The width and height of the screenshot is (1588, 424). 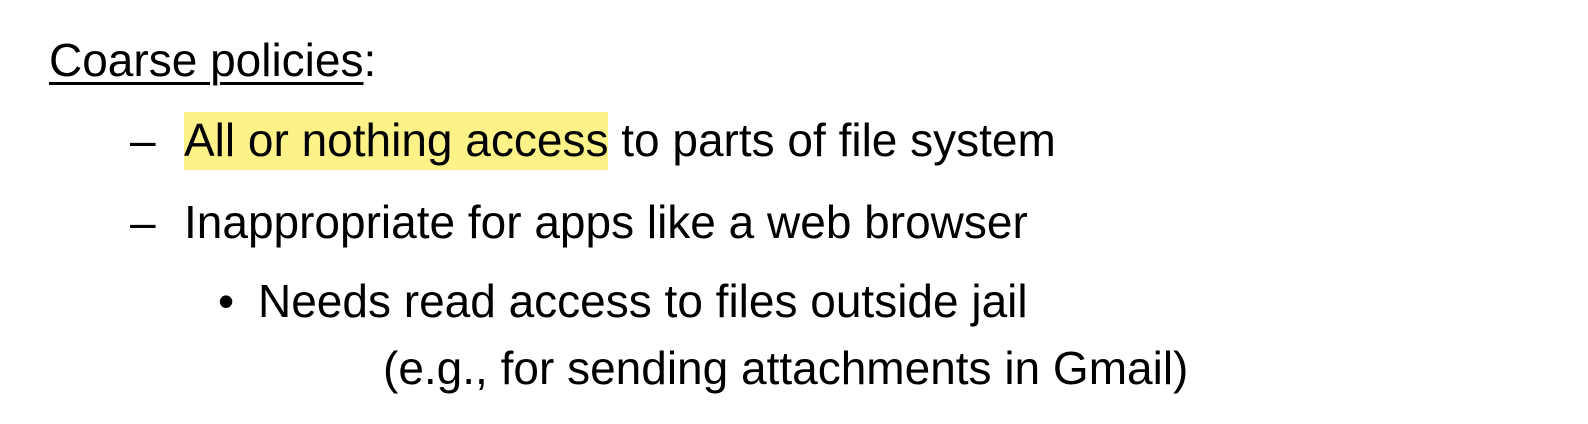 I want to click on sub-bullet-item: • Needs read access to files outside jail, so click(x=623, y=301).